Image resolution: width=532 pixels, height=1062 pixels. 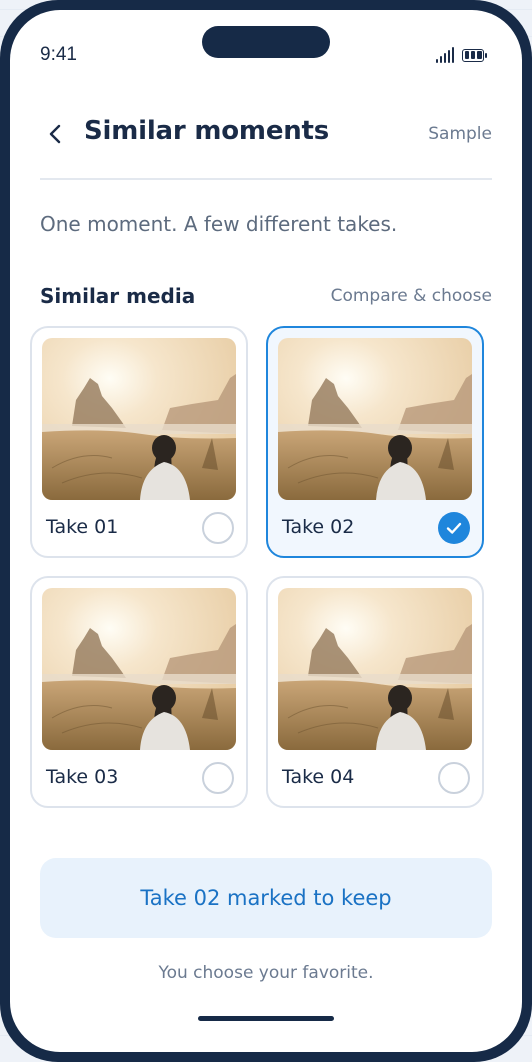 I want to click on check-icon, so click(x=454, y=528).